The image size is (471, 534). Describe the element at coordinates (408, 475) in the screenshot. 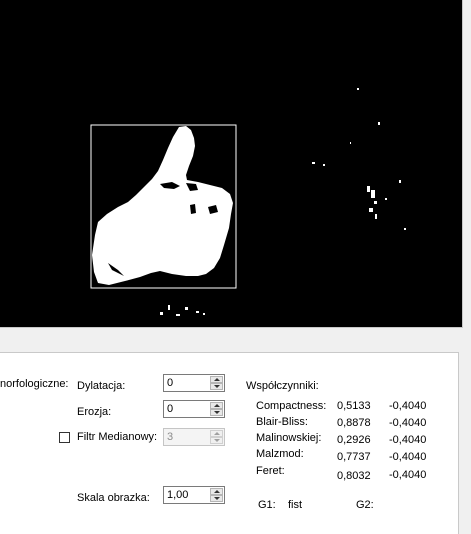

I see `coef-diff-feret: -0,4040` at that location.